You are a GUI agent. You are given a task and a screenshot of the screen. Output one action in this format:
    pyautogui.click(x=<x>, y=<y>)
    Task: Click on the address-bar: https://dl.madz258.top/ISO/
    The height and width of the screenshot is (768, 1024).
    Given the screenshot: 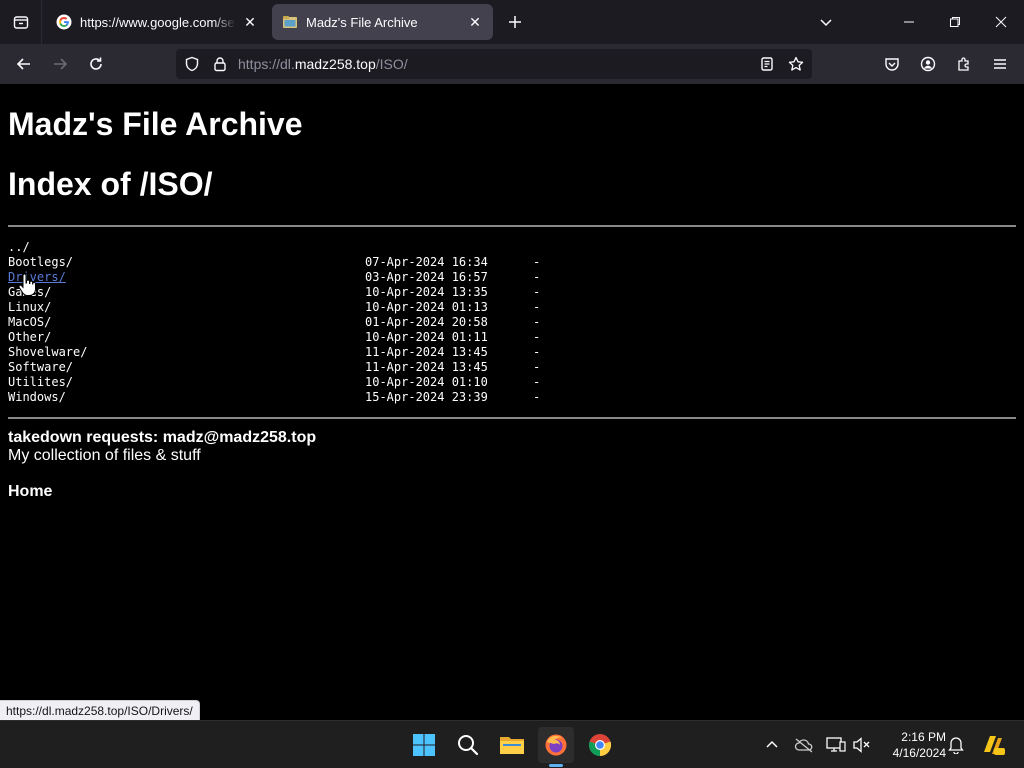 What is the action you would take?
    pyautogui.click(x=494, y=64)
    